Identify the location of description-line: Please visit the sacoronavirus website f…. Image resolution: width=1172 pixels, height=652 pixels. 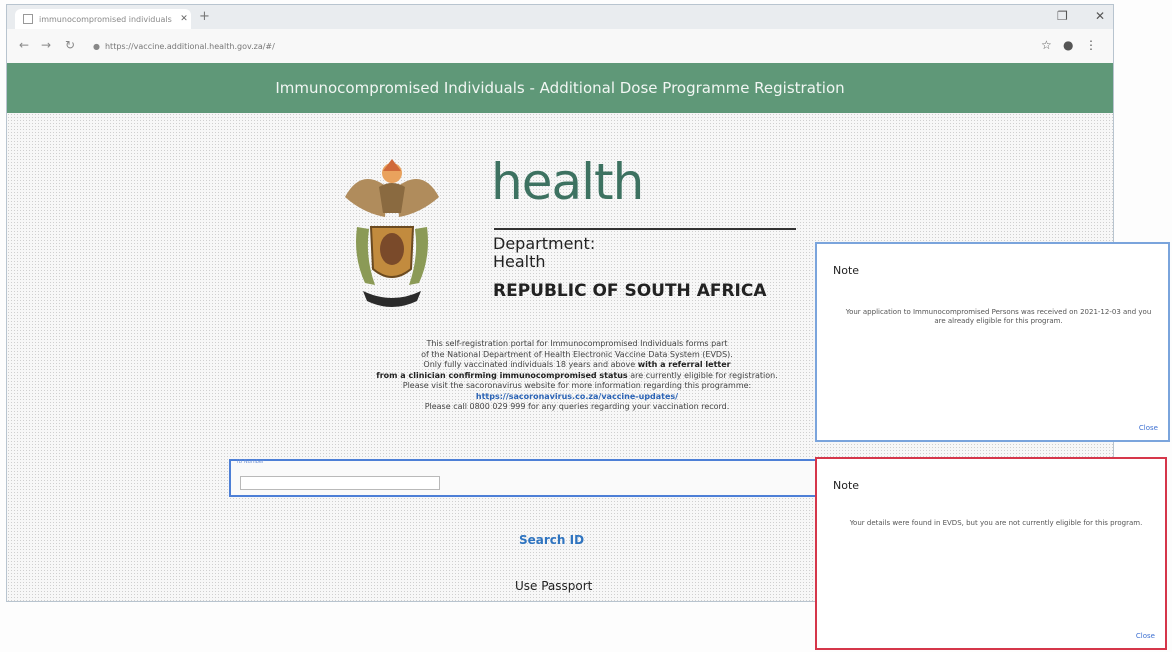
(577, 385).